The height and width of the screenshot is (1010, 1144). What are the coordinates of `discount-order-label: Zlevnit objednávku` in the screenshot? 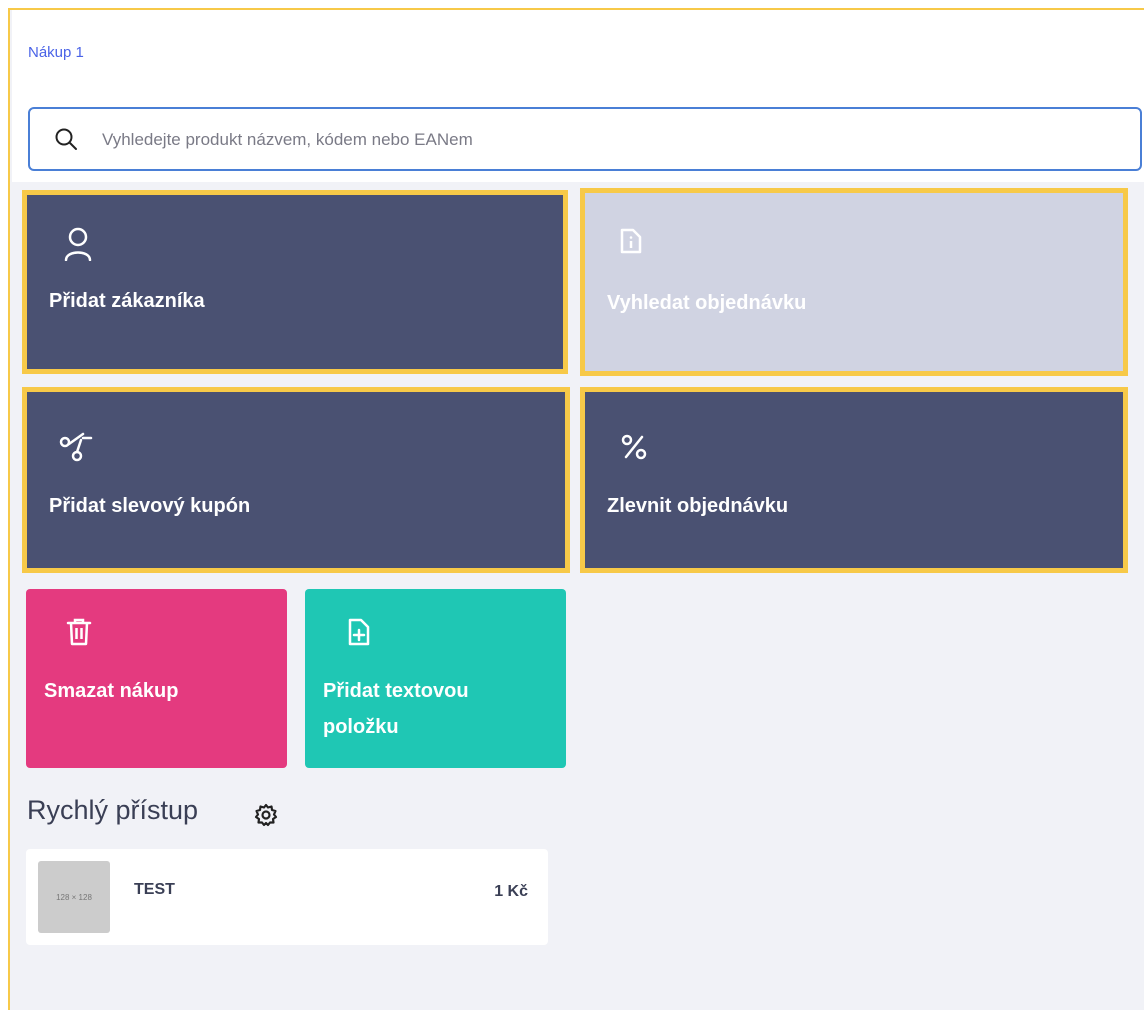 It's located at (698, 506).